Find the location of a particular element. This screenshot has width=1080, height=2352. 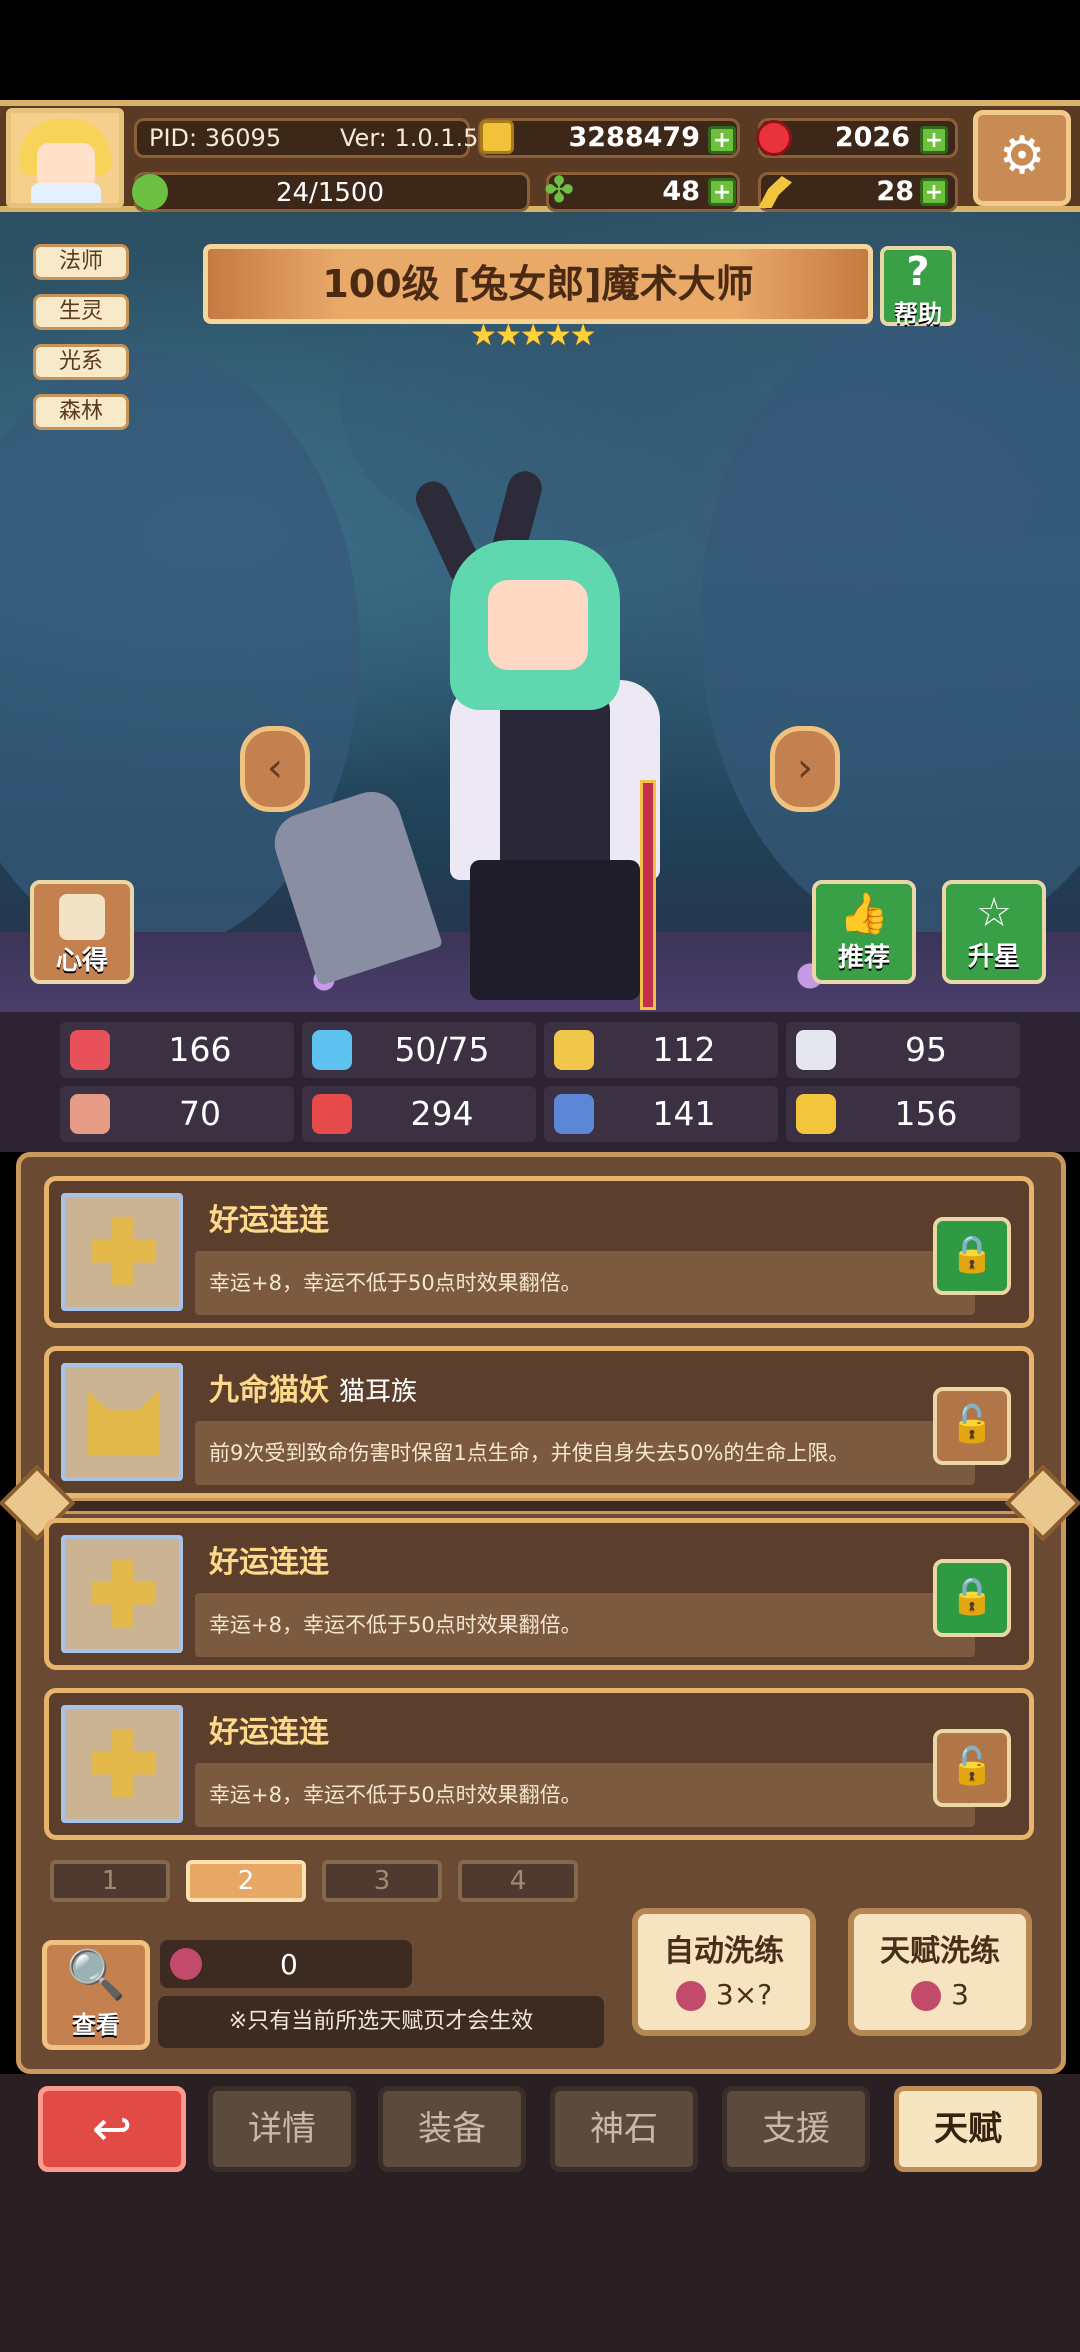

wash-resource-count: 0 is located at coordinates (289, 1964).